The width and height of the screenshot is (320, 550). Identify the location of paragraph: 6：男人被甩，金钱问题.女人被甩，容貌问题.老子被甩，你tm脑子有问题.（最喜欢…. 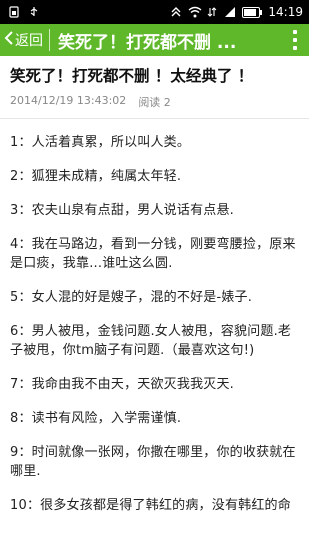
(151, 341).